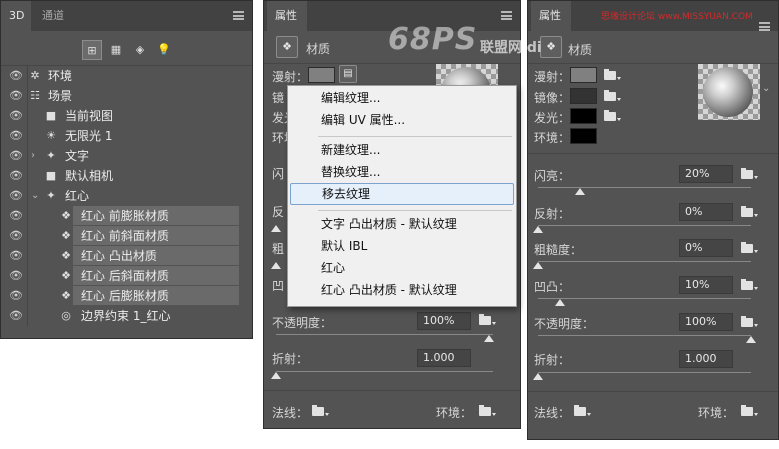 This screenshot has width=779, height=449. Describe the element at coordinates (583, 136) in the screenshot. I see `ambient-swatch` at that location.